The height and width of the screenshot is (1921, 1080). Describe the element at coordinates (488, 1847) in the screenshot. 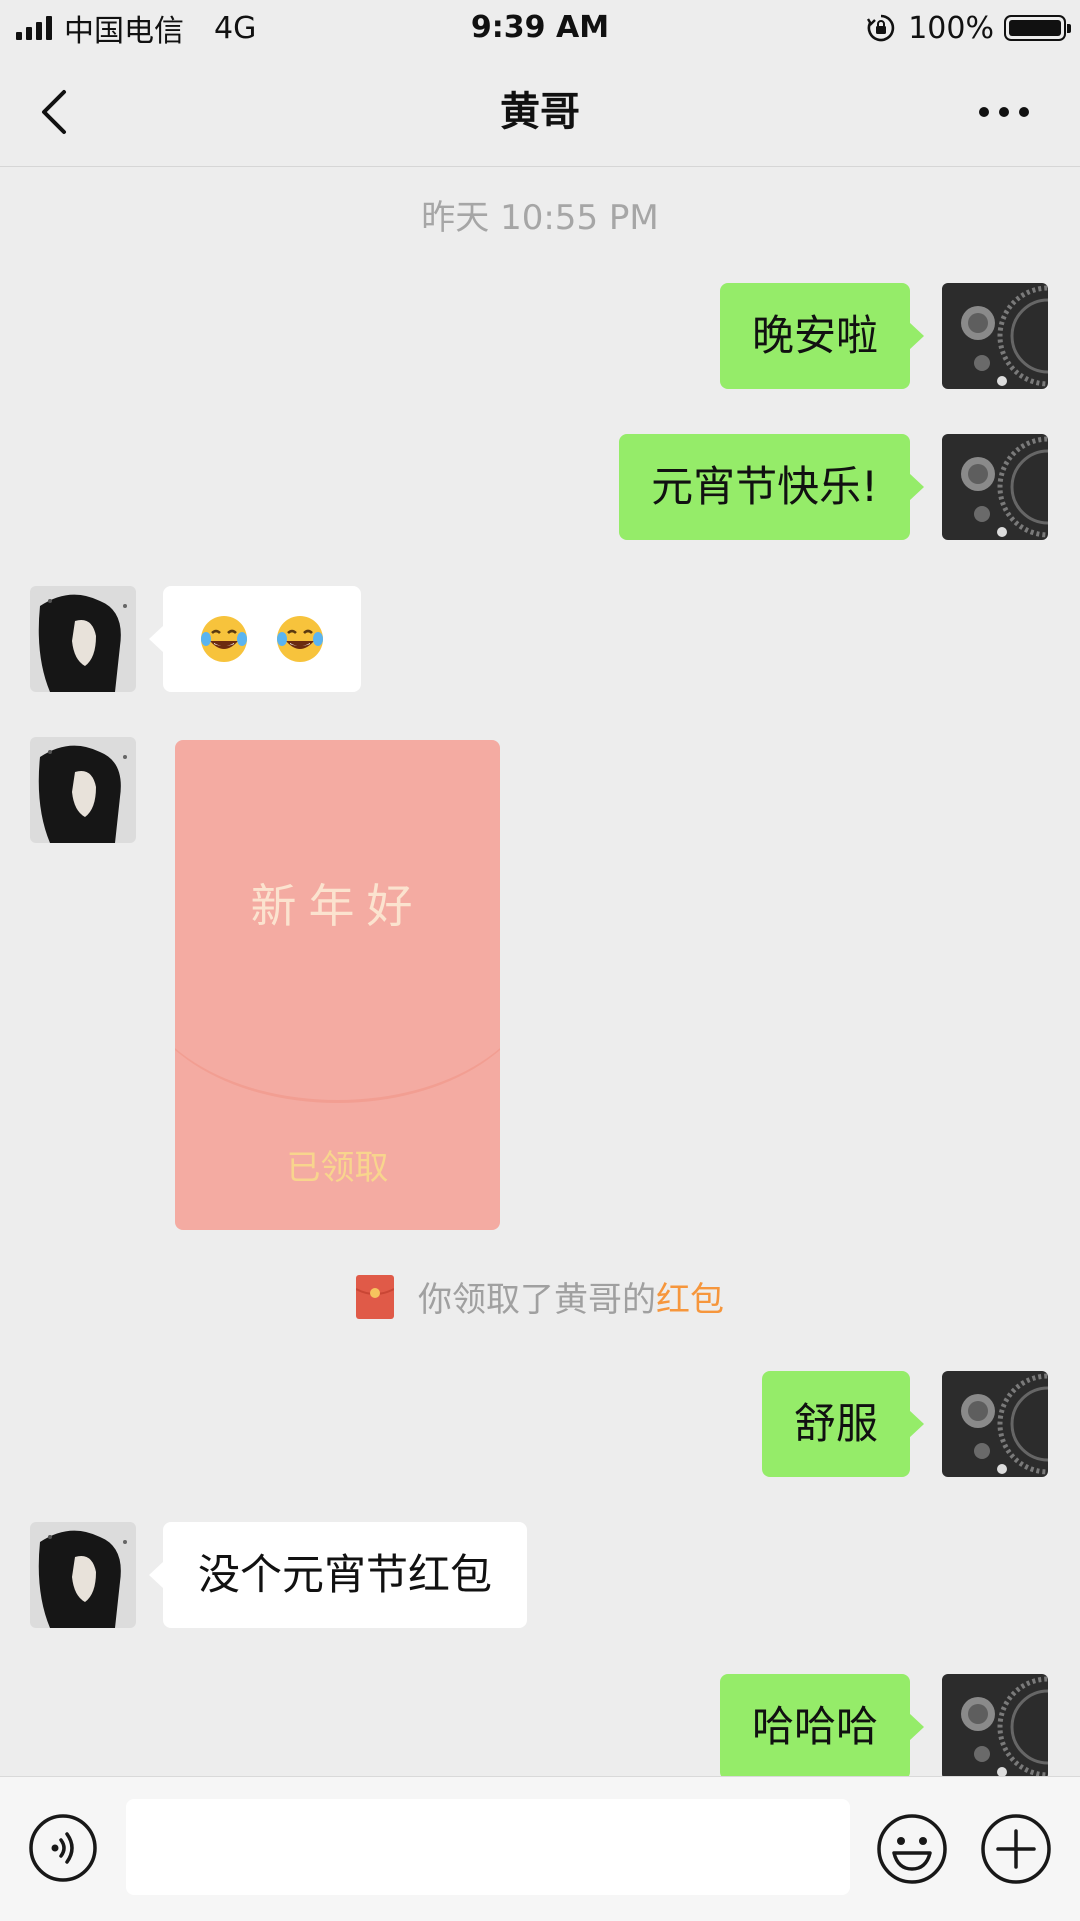

I see `message-input` at that location.